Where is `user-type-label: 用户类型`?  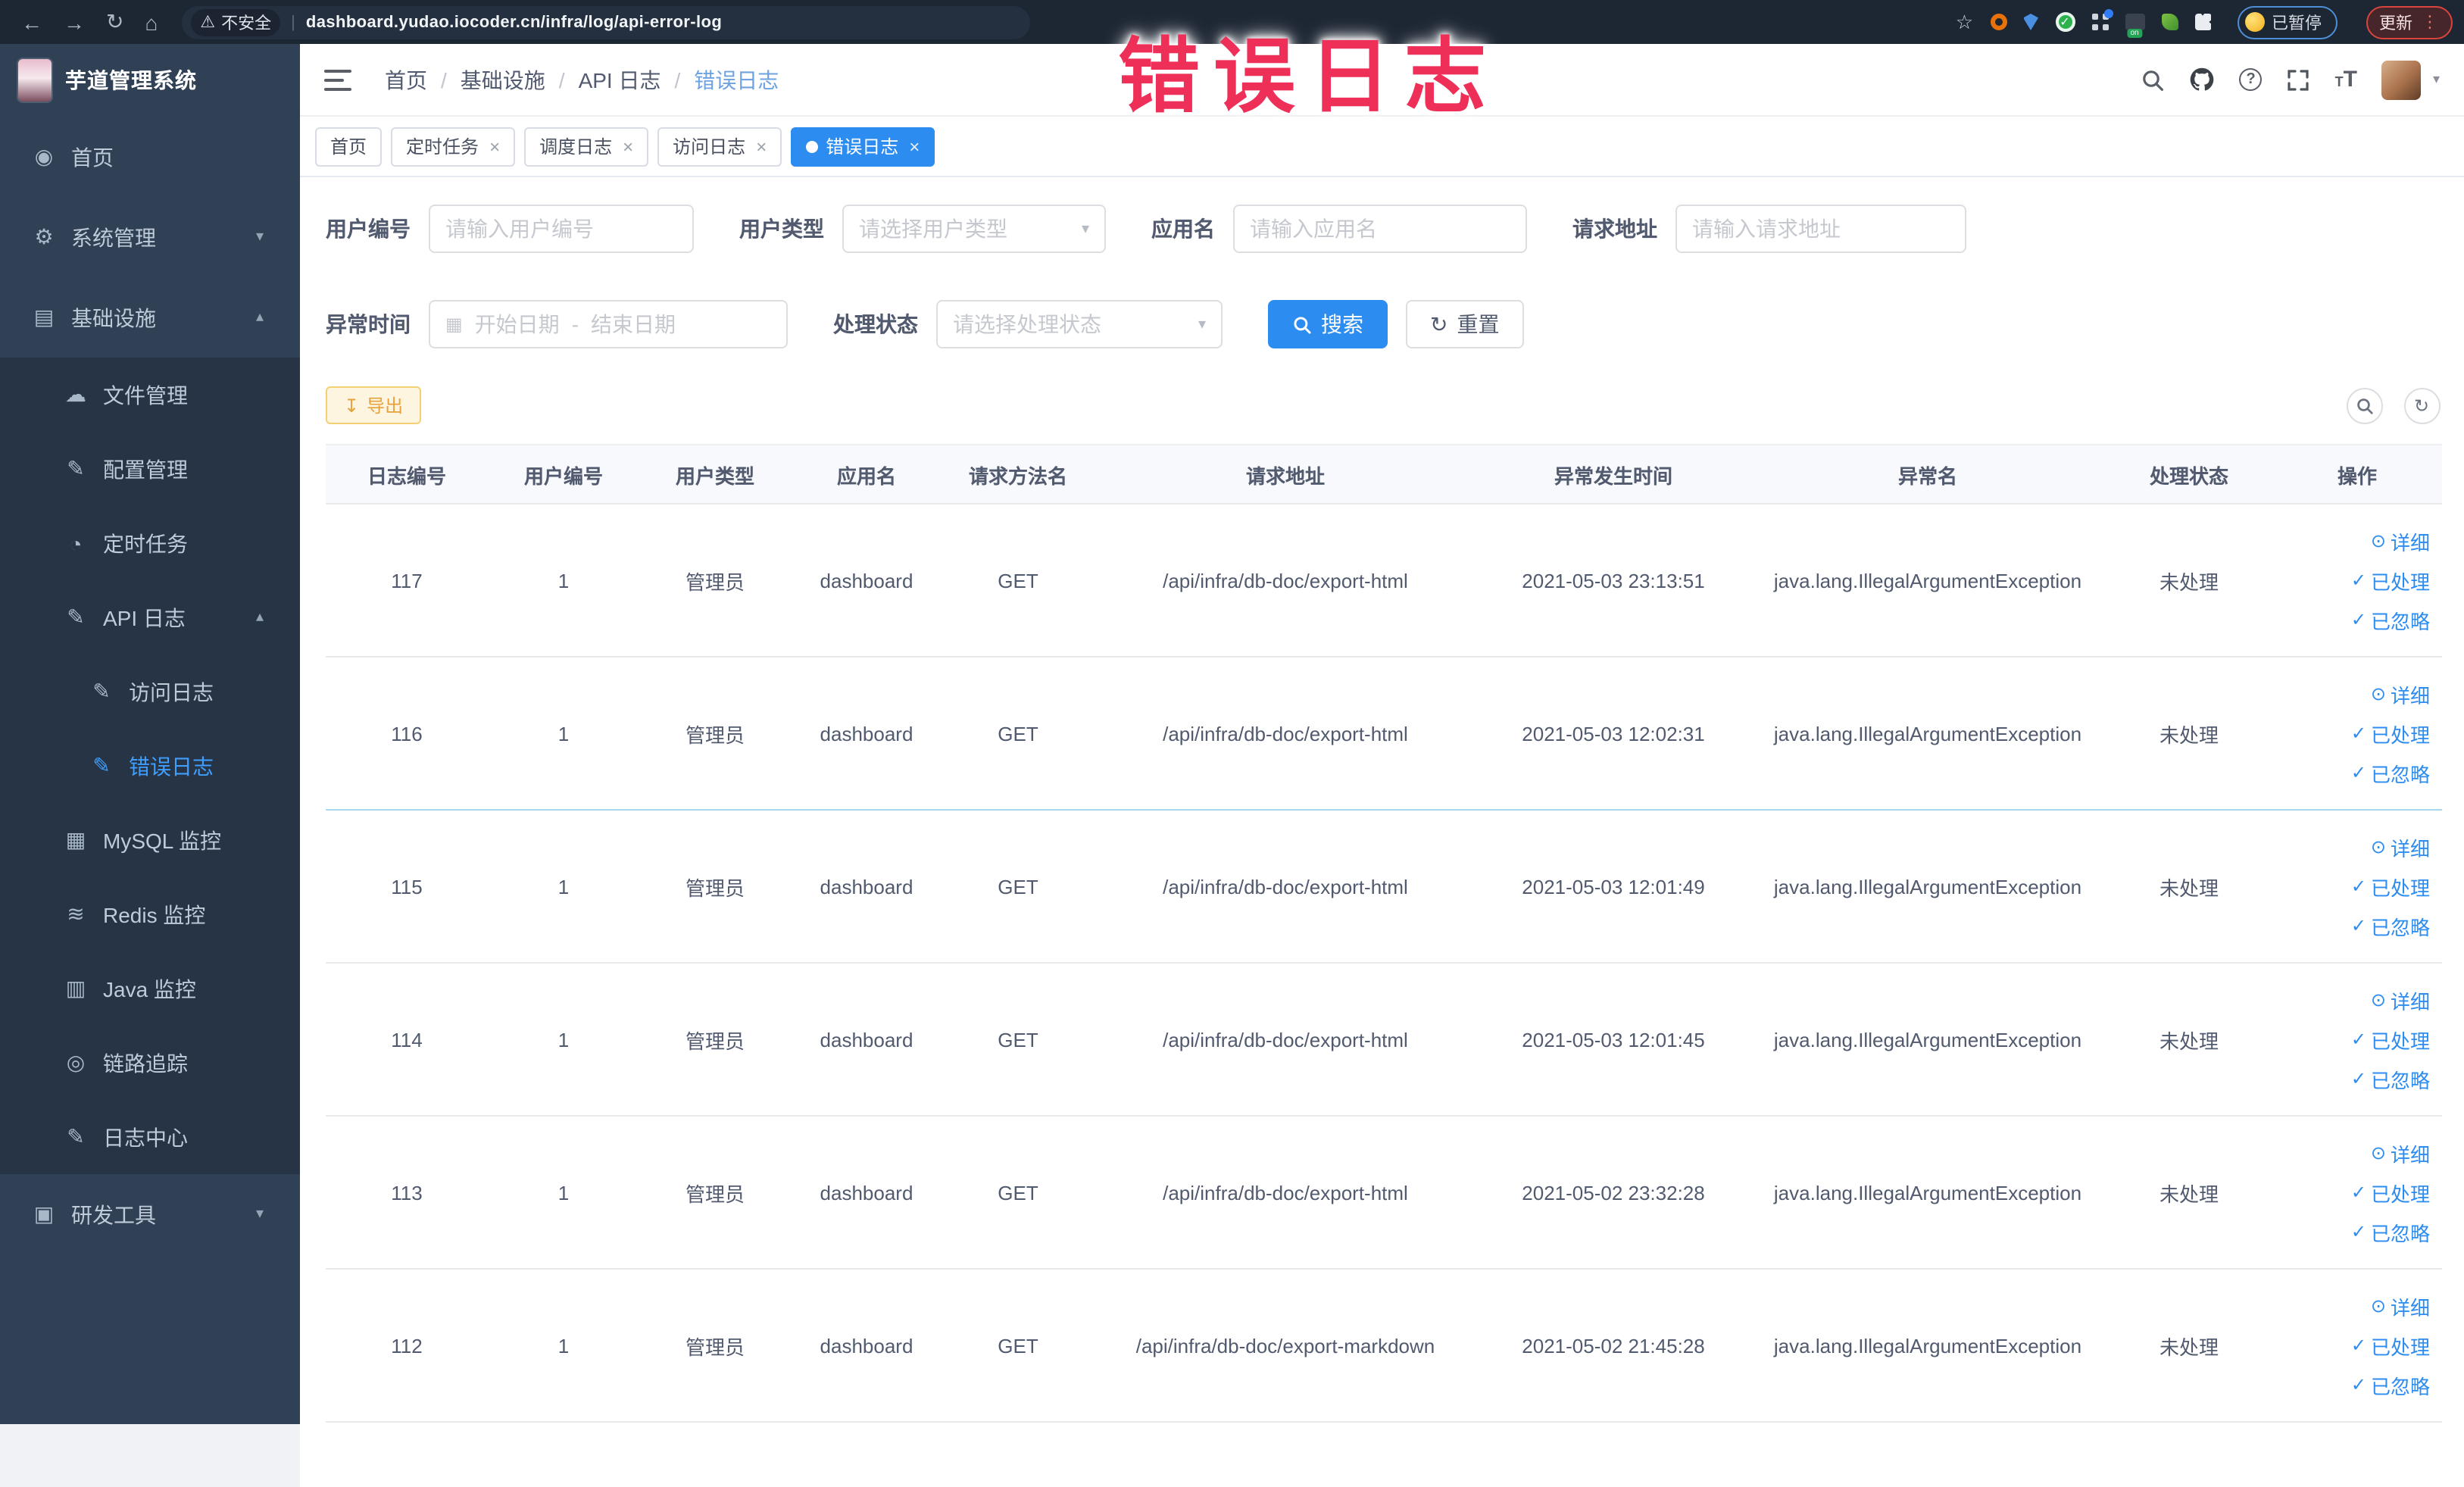 user-type-label: 用户类型 is located at coordinates (781, 229).